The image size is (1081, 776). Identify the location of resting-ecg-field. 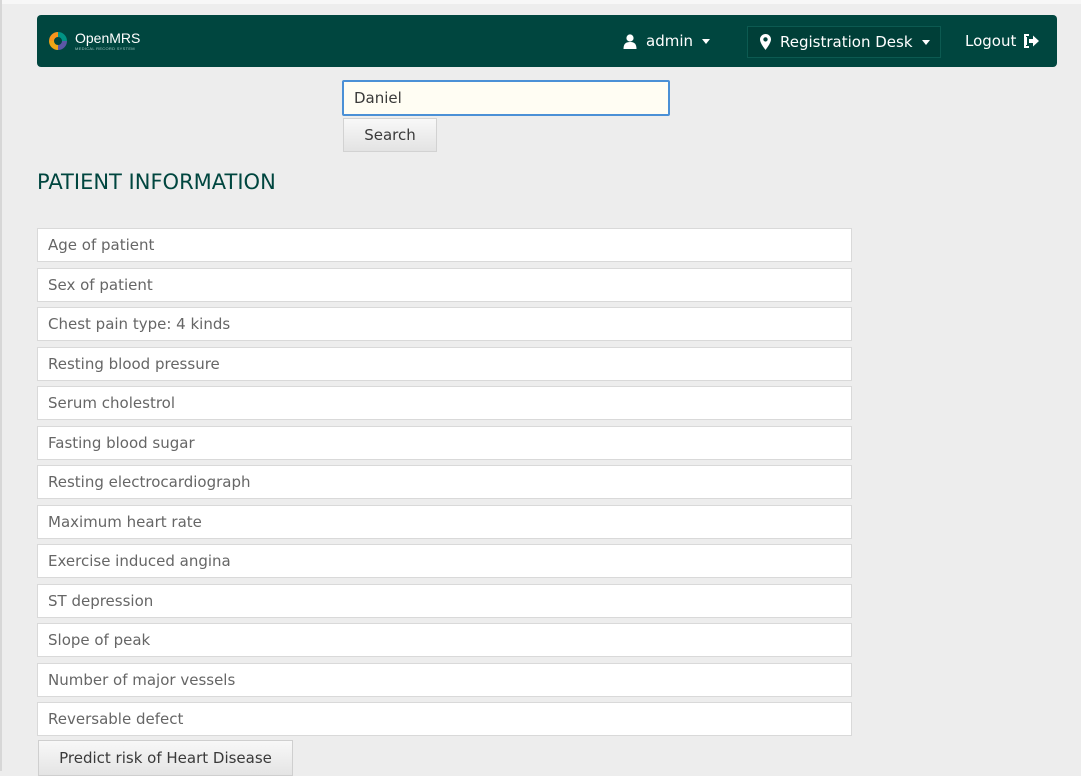
(444, 482).